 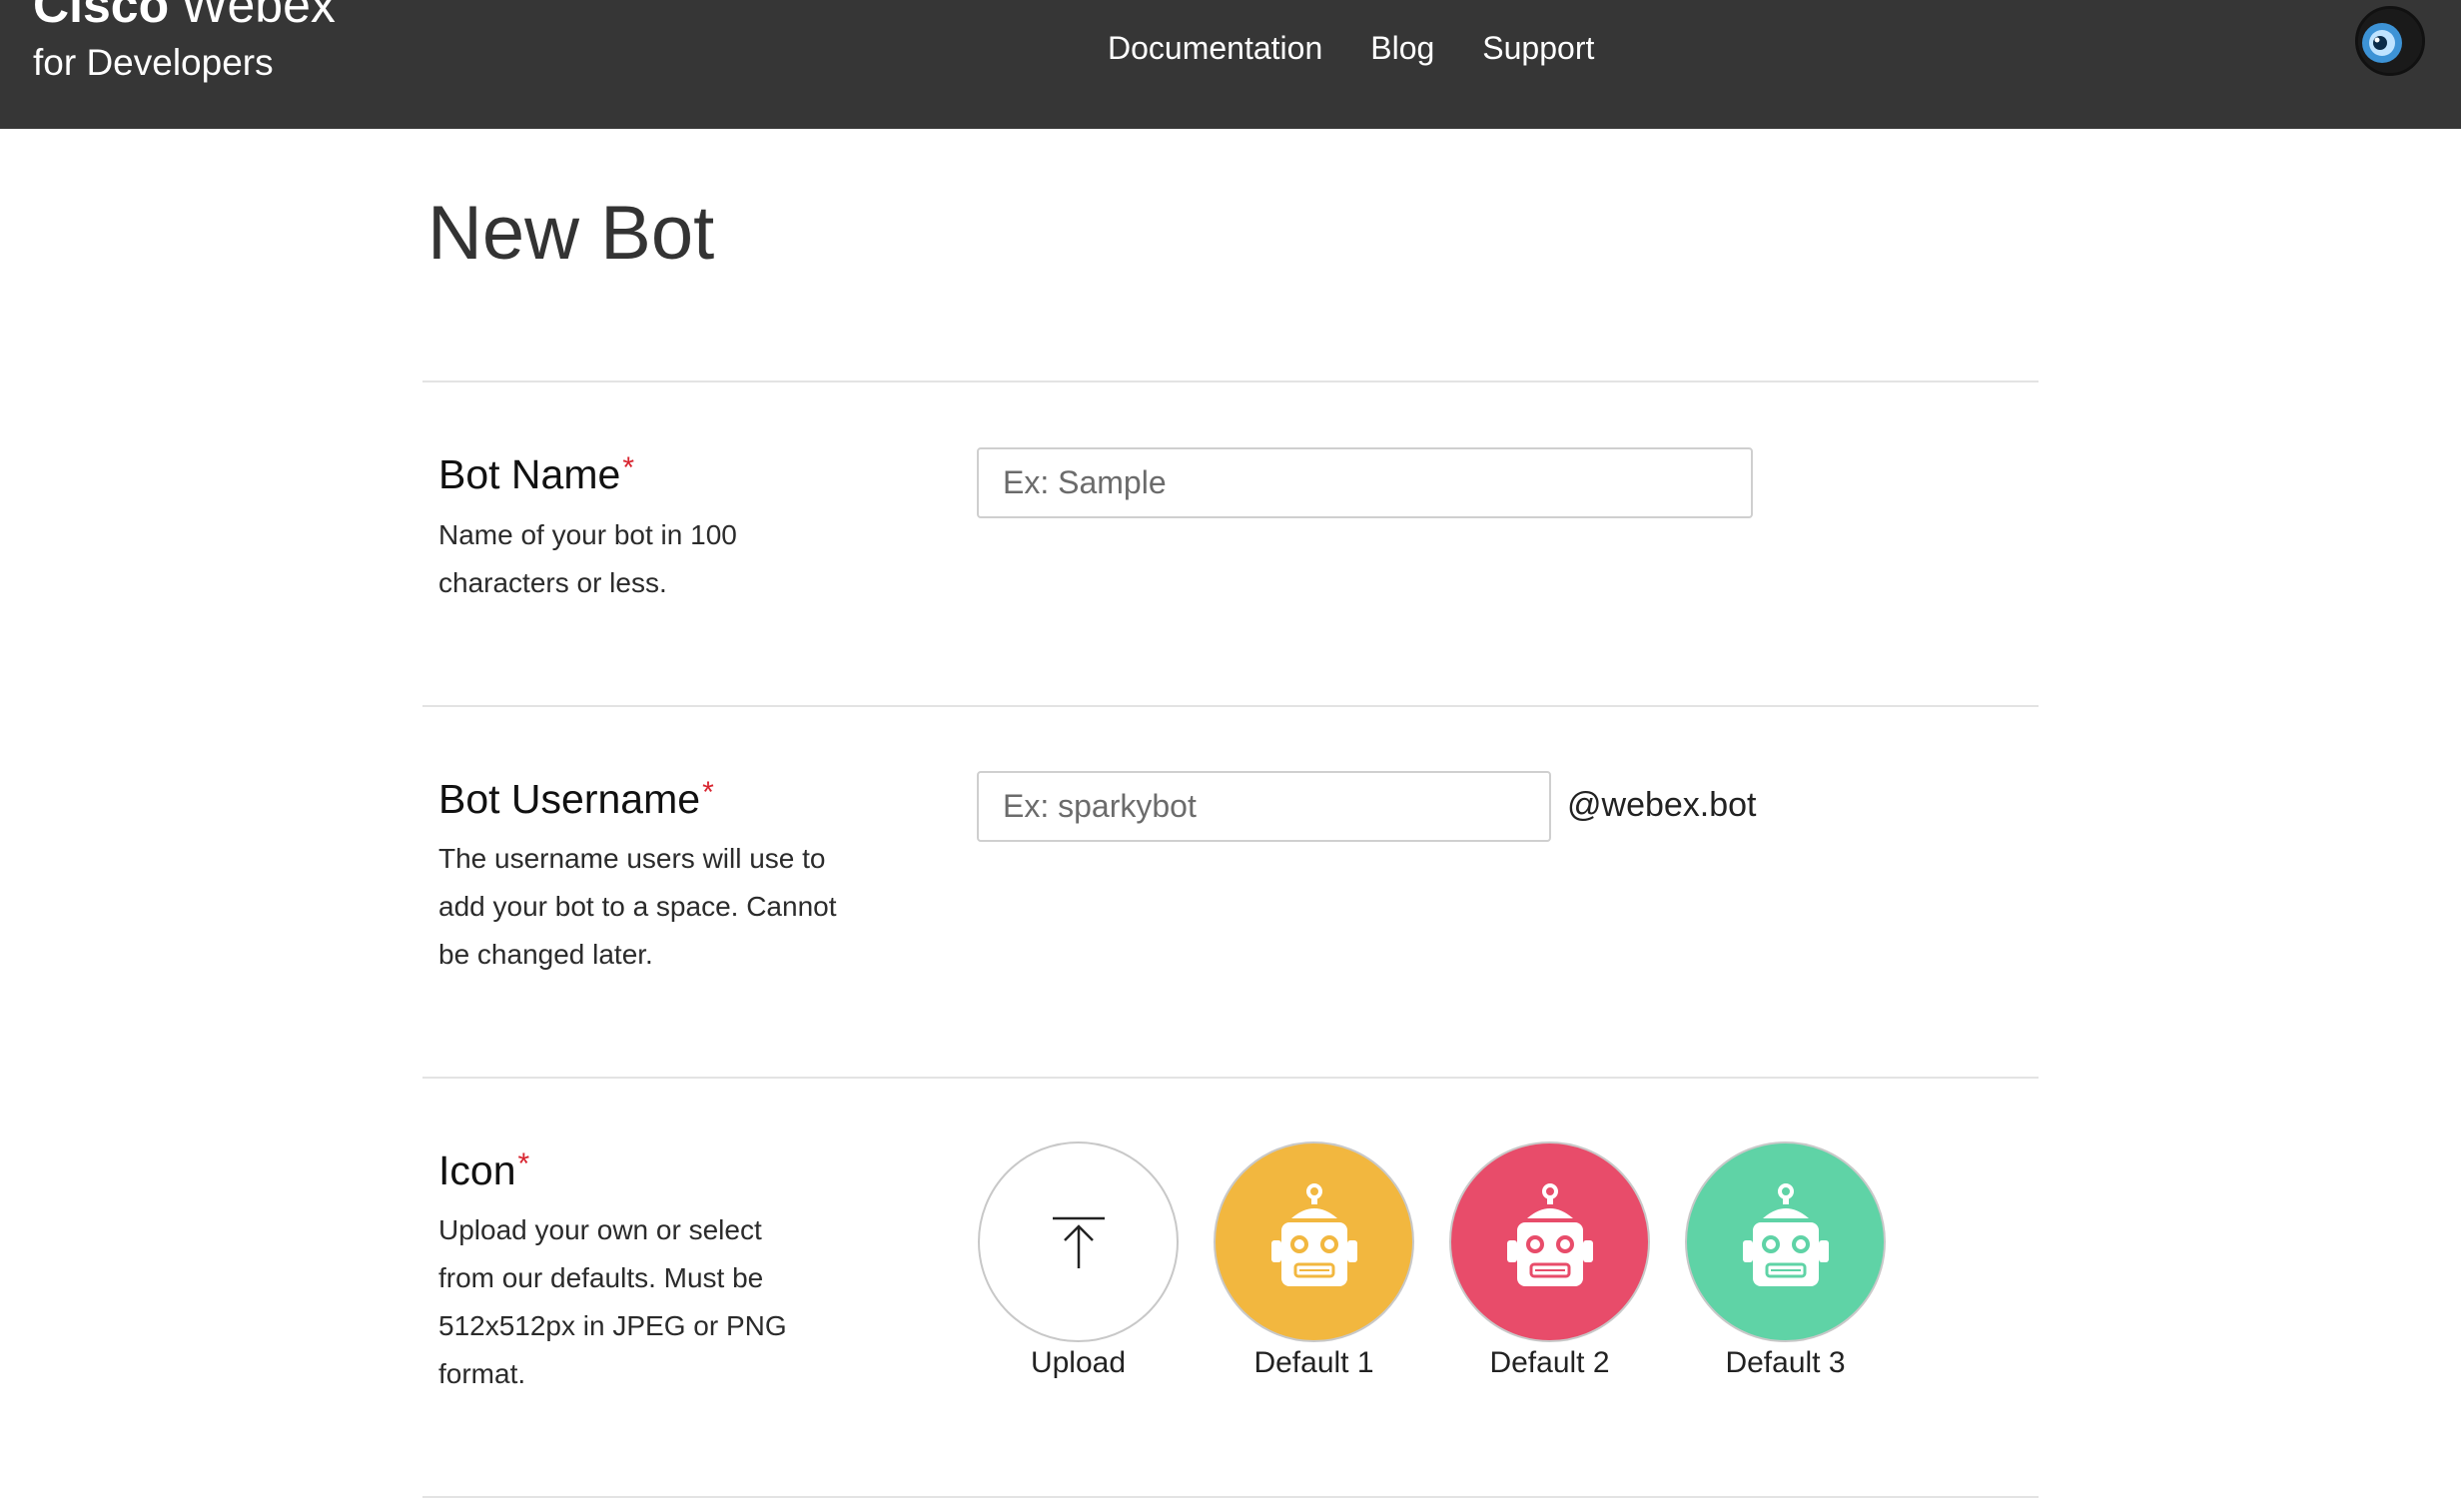 I want to click on icon-label: Icon*, so click(x=484, y=1170).